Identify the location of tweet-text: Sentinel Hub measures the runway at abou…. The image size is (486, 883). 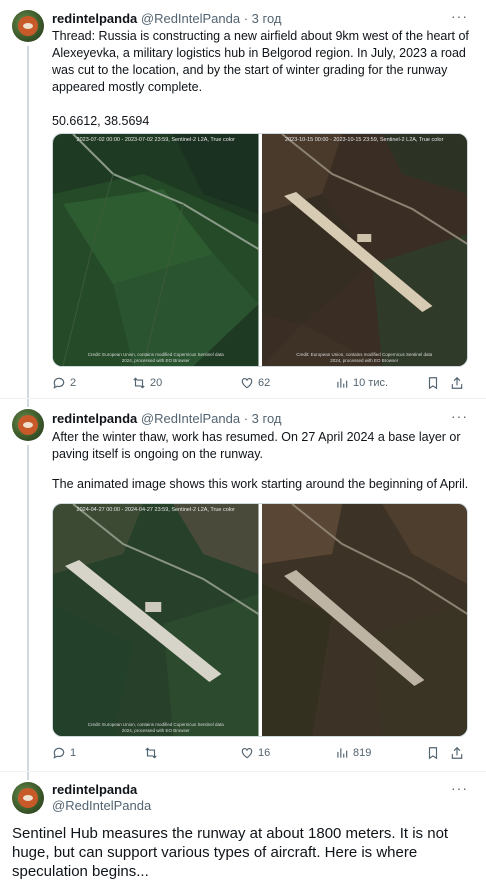
(230, 852).